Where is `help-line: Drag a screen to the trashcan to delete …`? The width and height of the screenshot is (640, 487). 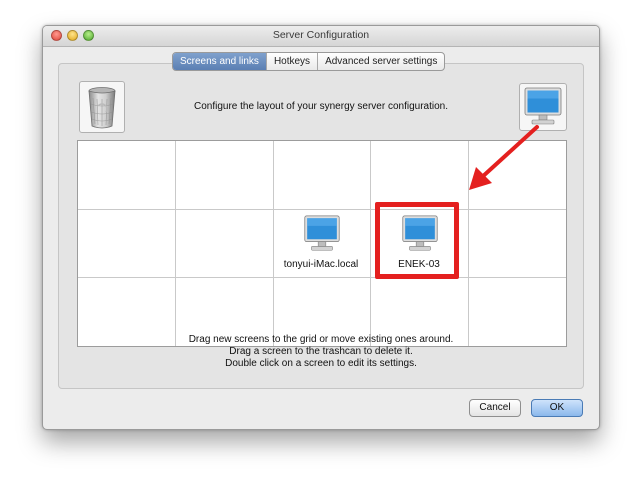 help-line: Drag a screen to the trashcan to delete … is located at coordinates (321, 351).